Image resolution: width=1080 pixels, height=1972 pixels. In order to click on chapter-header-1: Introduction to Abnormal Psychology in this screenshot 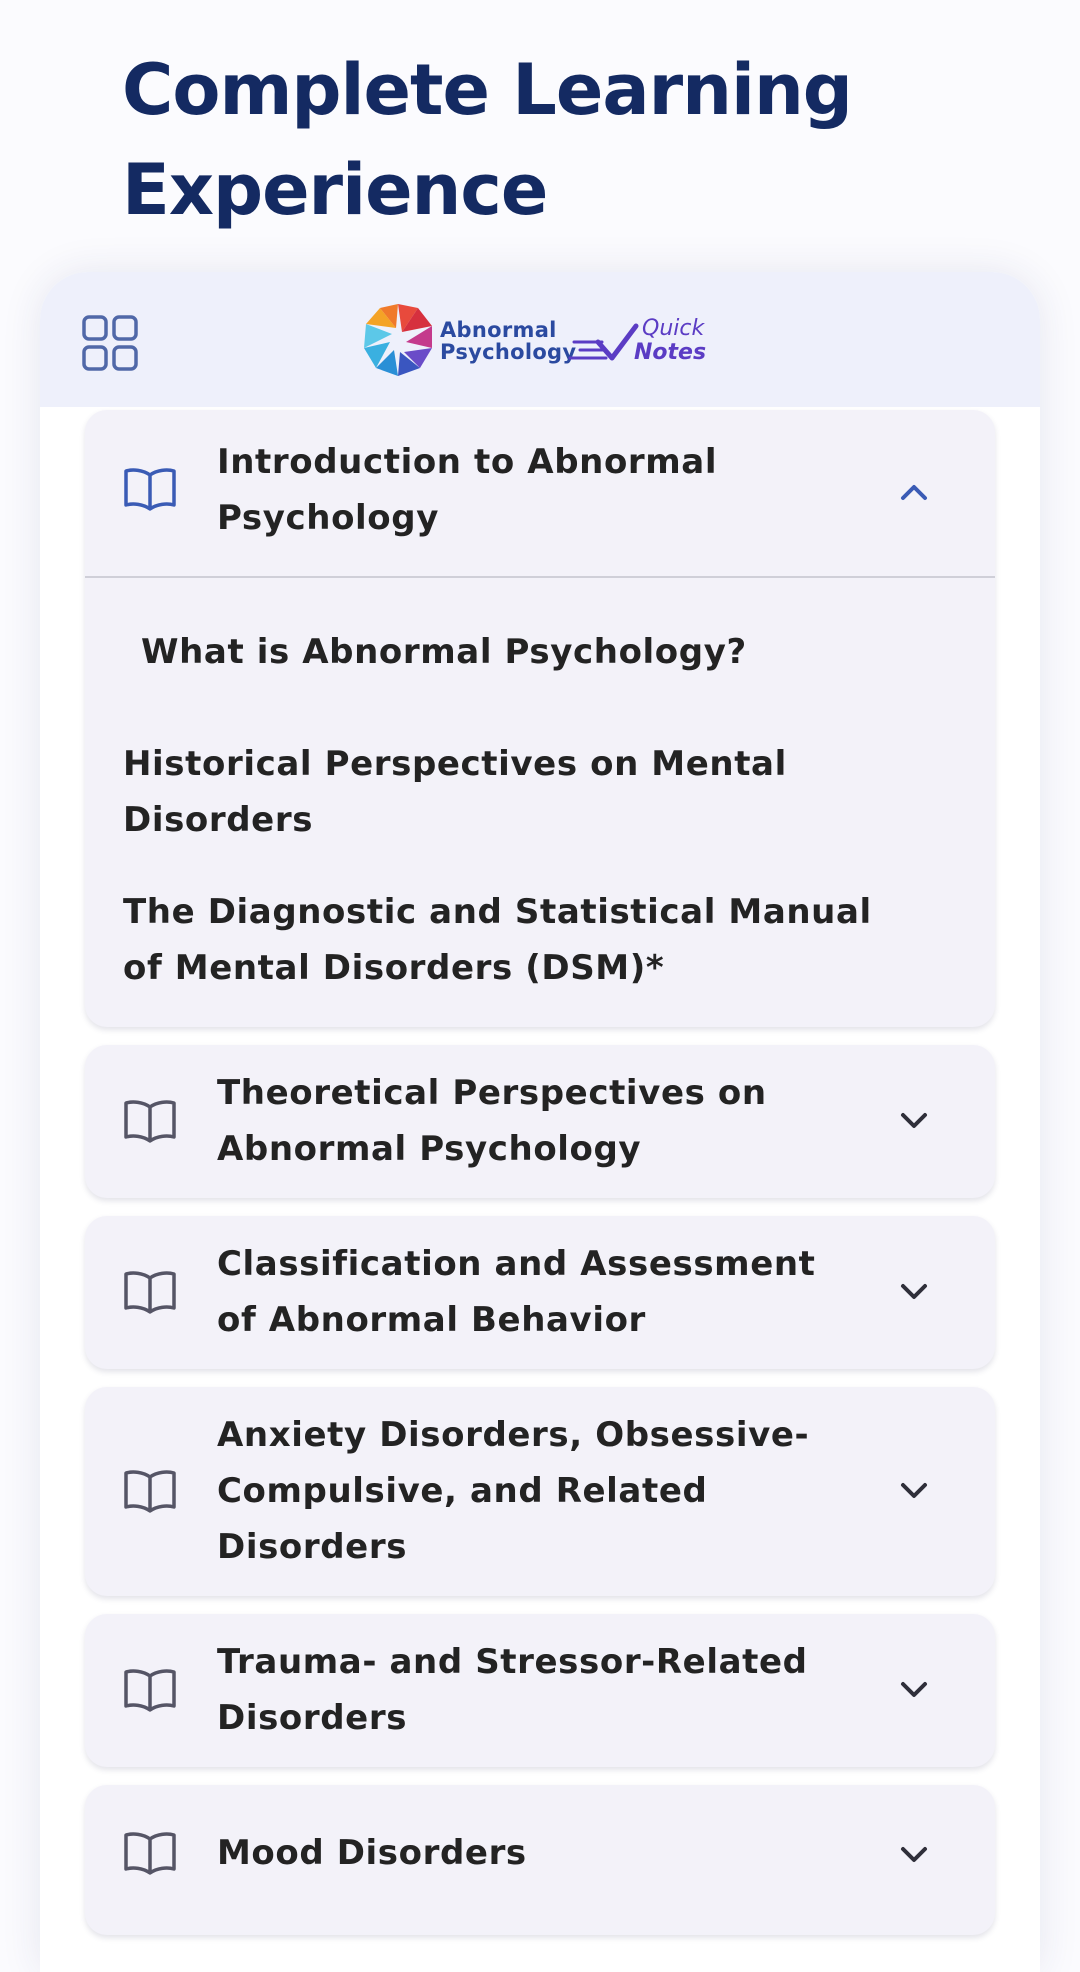, I will do `click(540, 494)`.